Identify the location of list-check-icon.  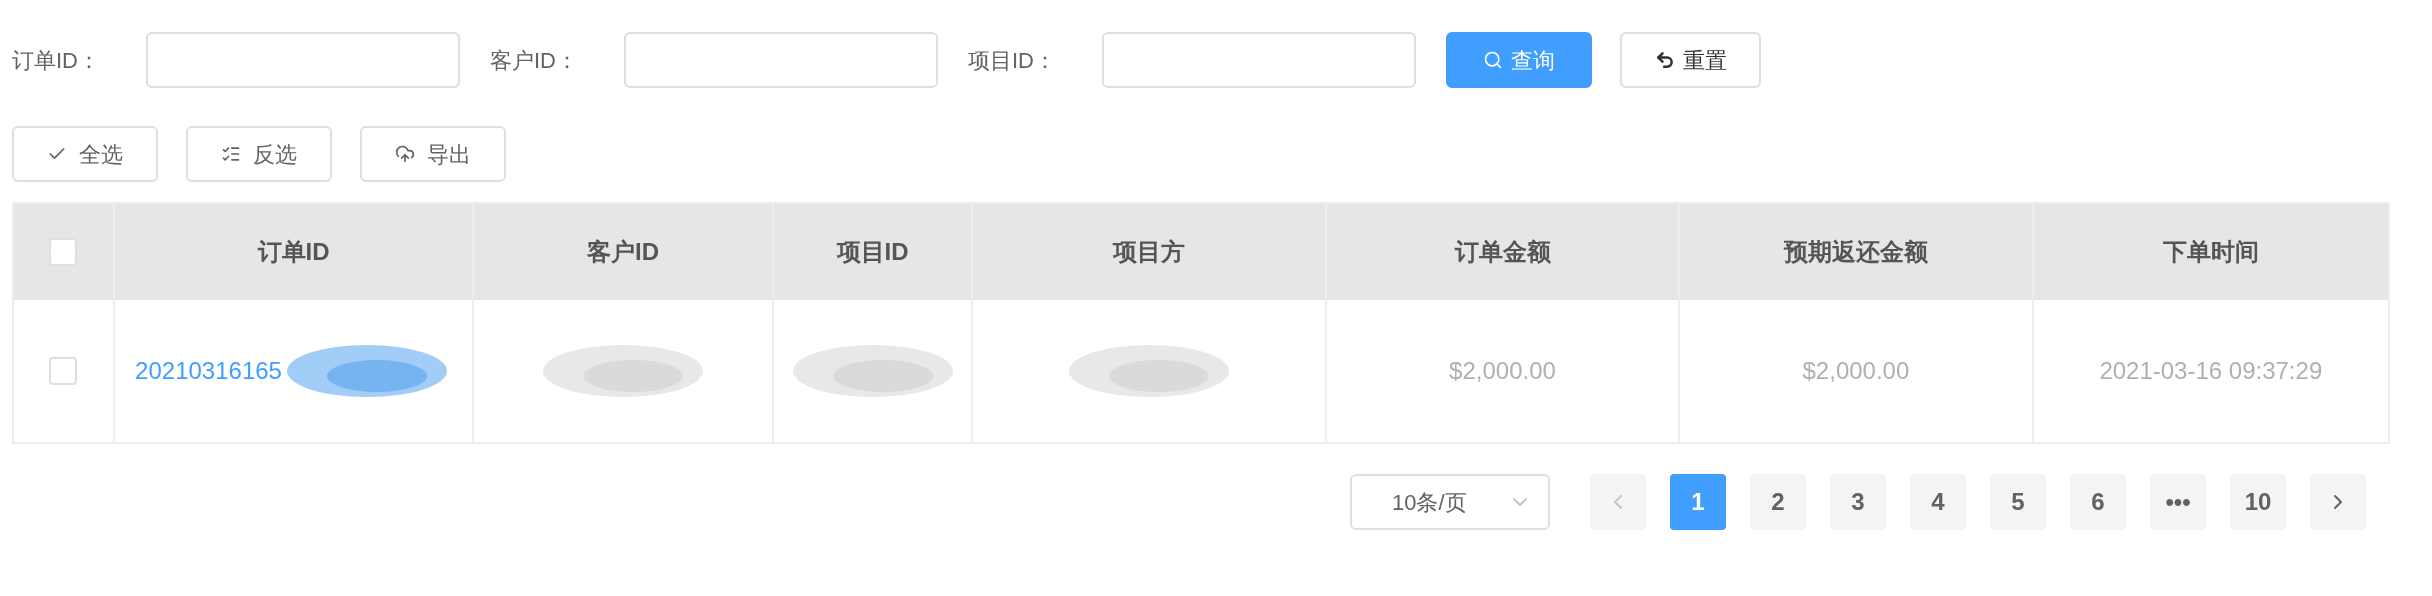
(231, 154).